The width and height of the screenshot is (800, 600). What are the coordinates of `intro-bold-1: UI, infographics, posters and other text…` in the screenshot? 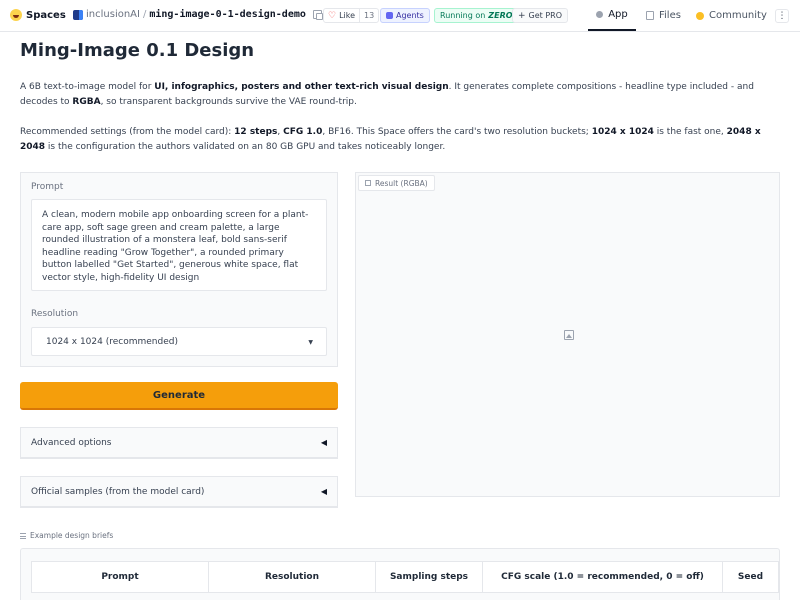 It's located at (301, 87).